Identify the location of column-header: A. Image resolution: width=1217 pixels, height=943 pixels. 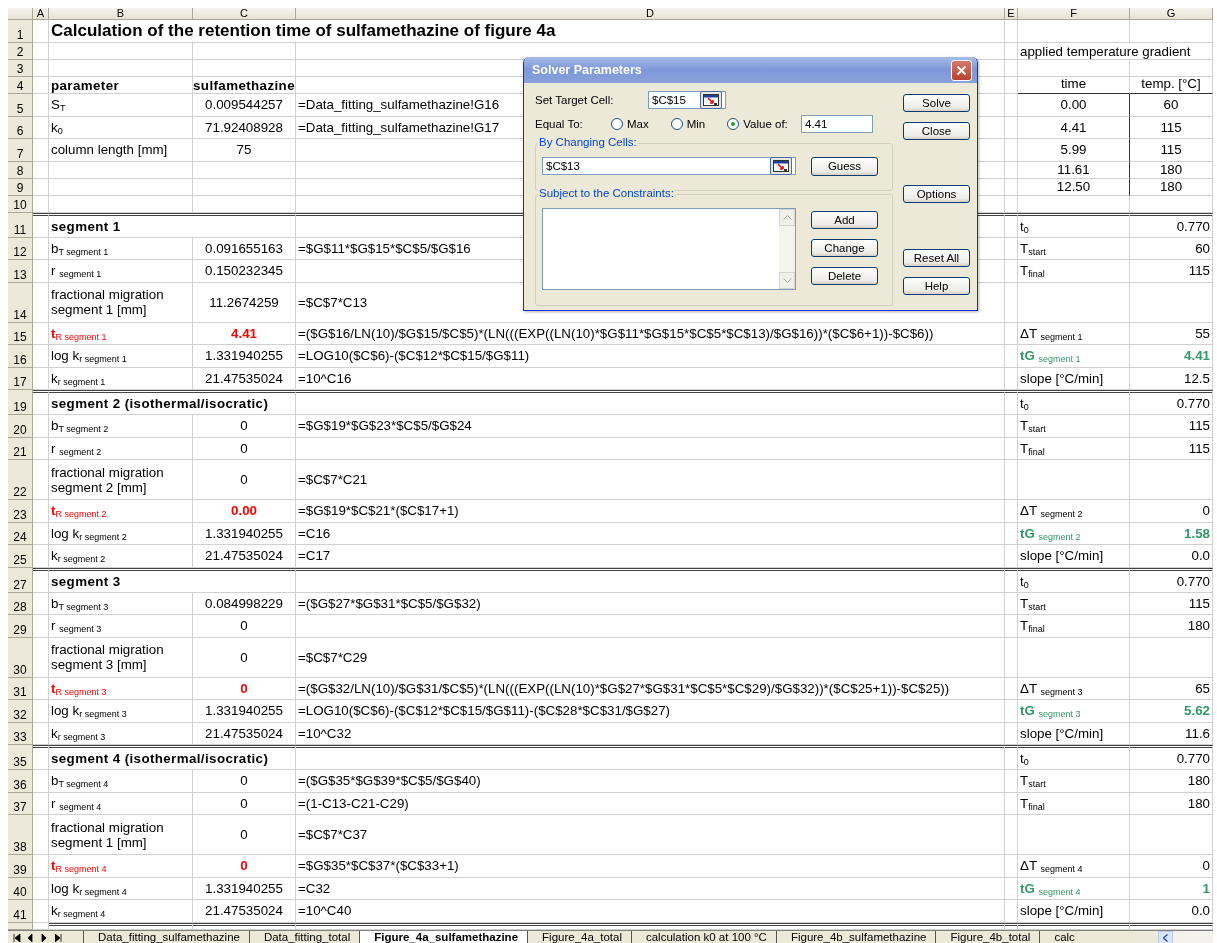
(41, 14).